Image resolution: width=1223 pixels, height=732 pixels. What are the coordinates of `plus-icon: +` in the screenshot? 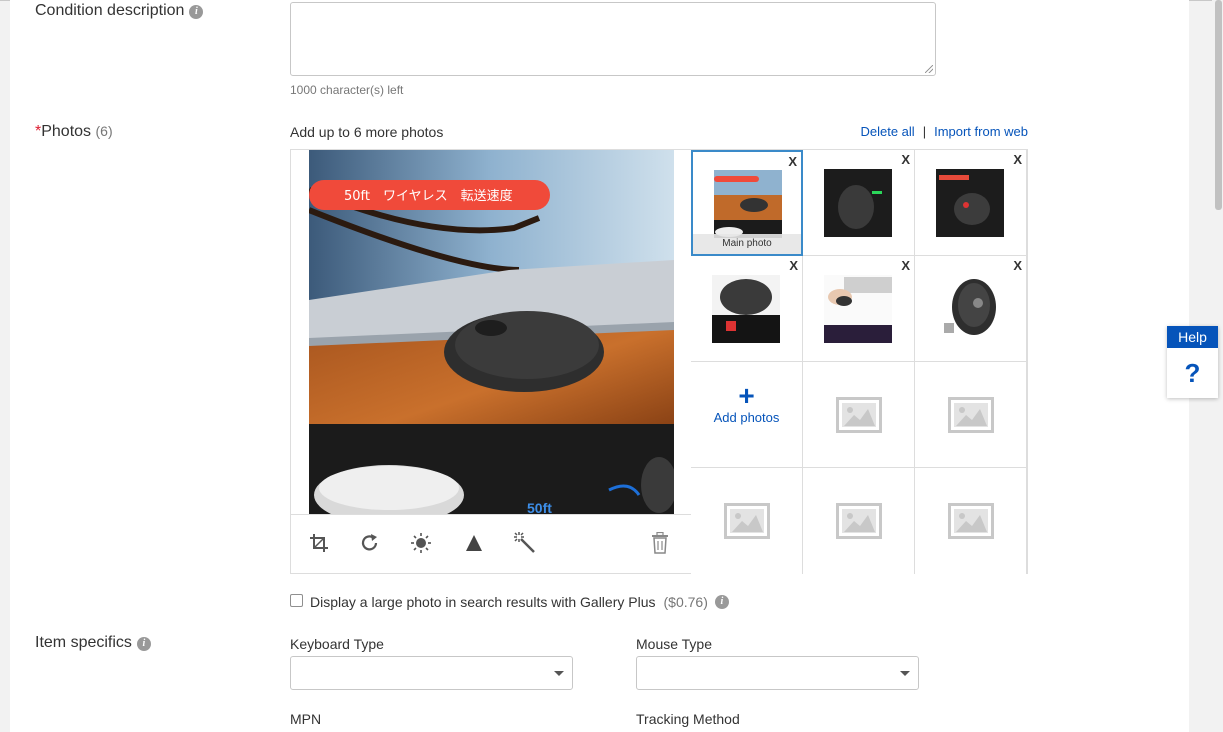 It's located at (746, 395).